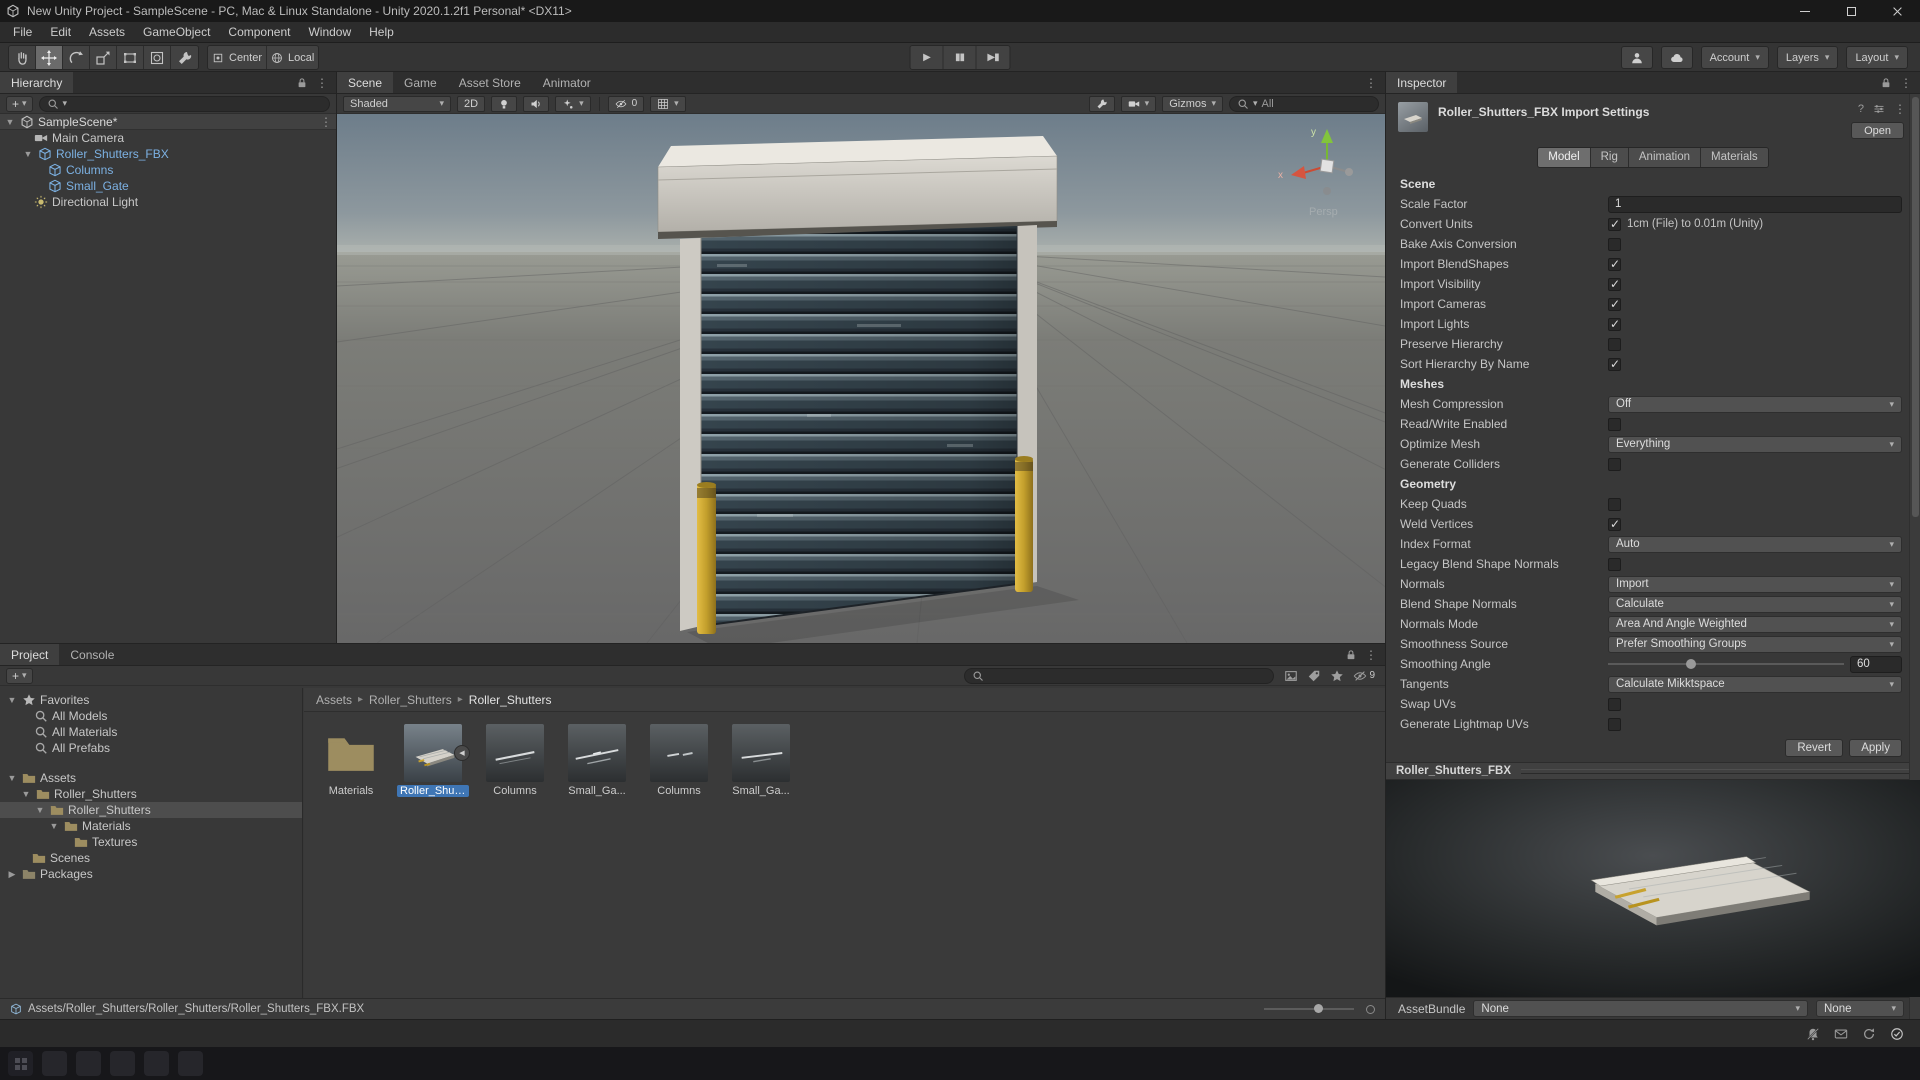 This screenshot has width=1920, height=1080. What do you see at coordinates (536, 103) in the screenshot?
I see `scene-audio-toggle` at bounding box center [536, 103].